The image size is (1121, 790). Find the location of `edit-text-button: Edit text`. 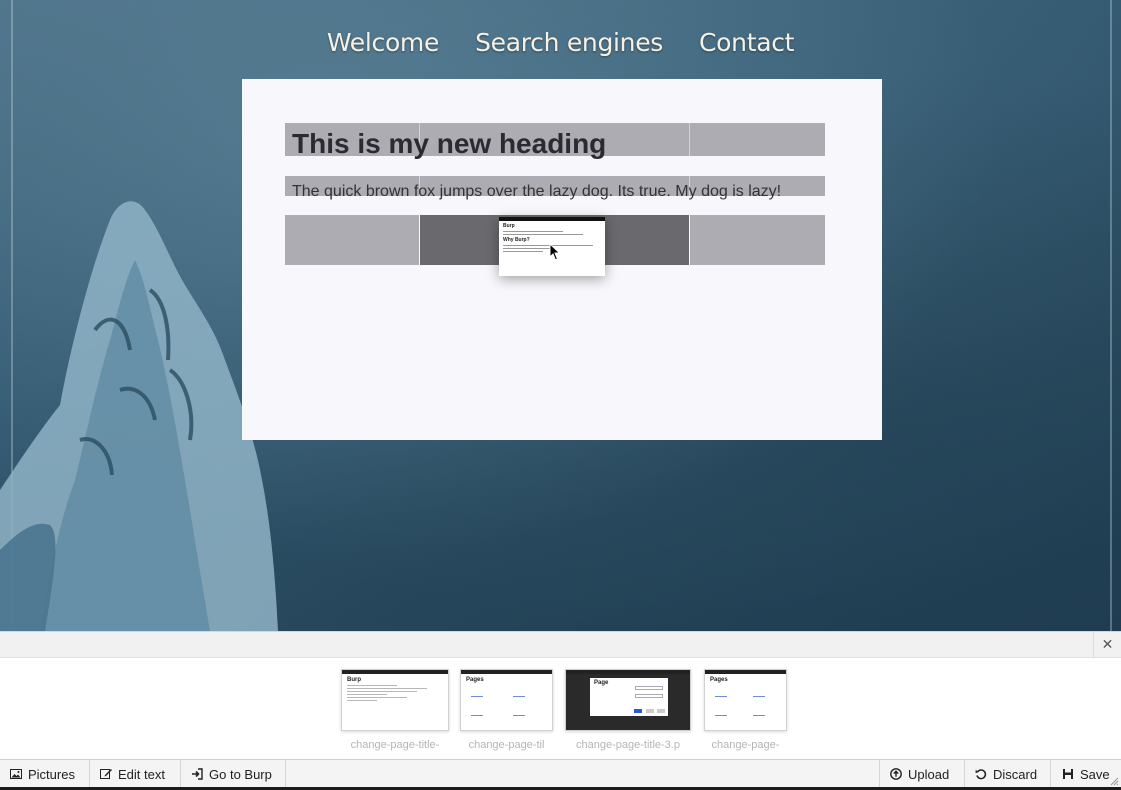

edit-text-button: Edit text is located at coordinates (132, 774).